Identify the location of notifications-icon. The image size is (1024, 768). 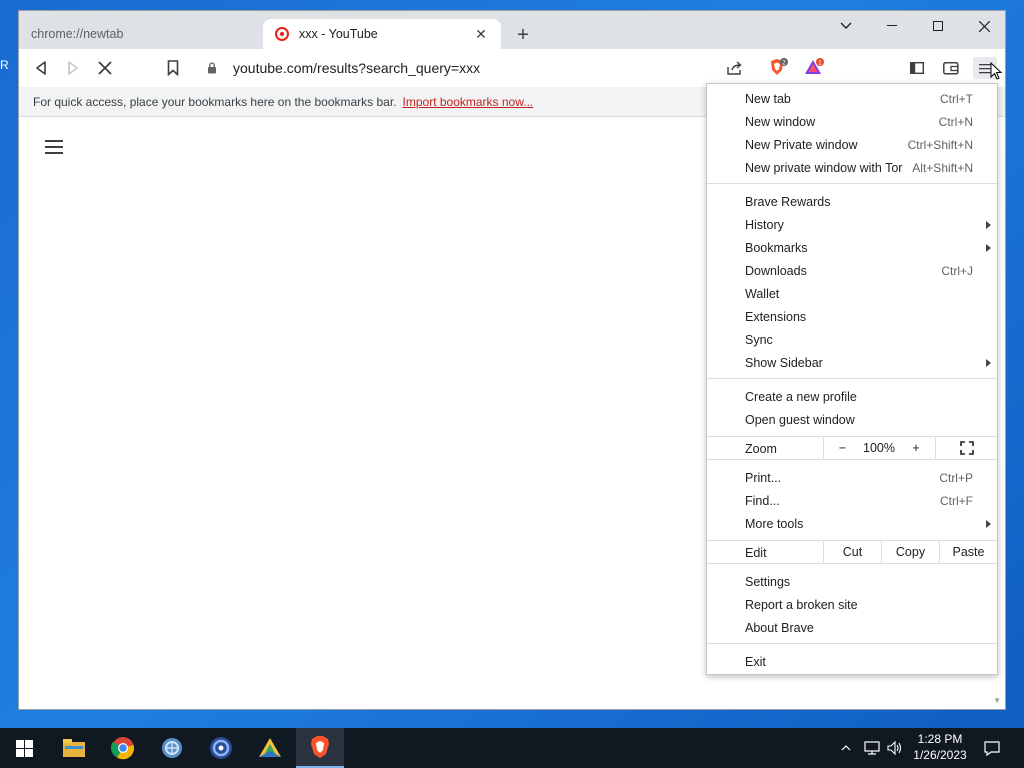
(992, 748).